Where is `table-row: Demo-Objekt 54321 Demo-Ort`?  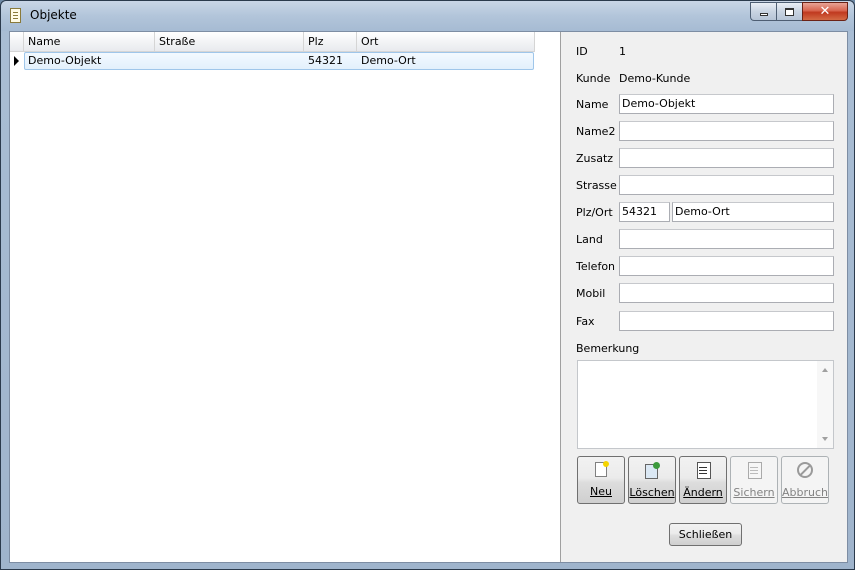
table-row: Demo-Objekt 54321 Demo-Ort is located at coordinates (272, 61).